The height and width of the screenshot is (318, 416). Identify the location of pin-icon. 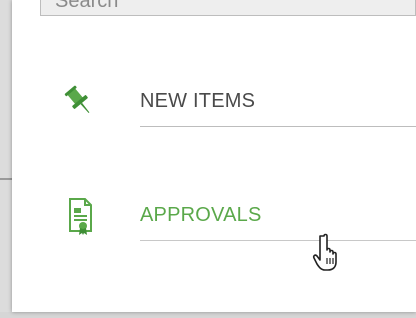
(80, 102).